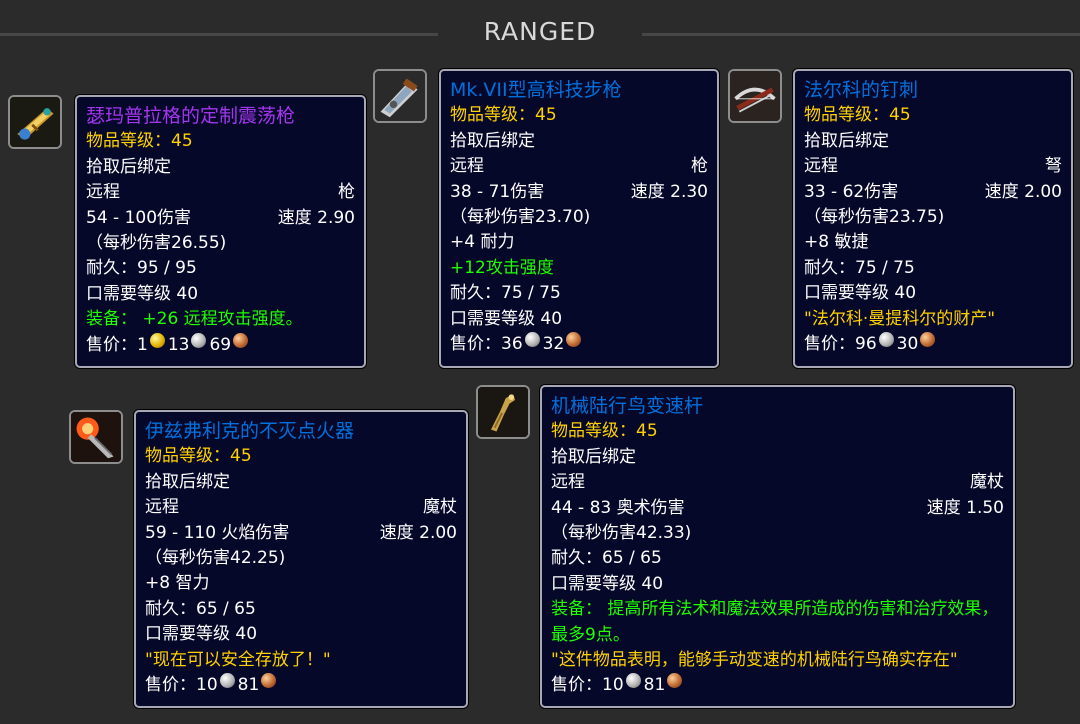 Image resolution: width=1080 pixels, height=724 pixels. What do you see at coordinates (520, 216) in the screenshot?
I see `dps: （每秒伤害23.70)` at bounding box center [520, 216].